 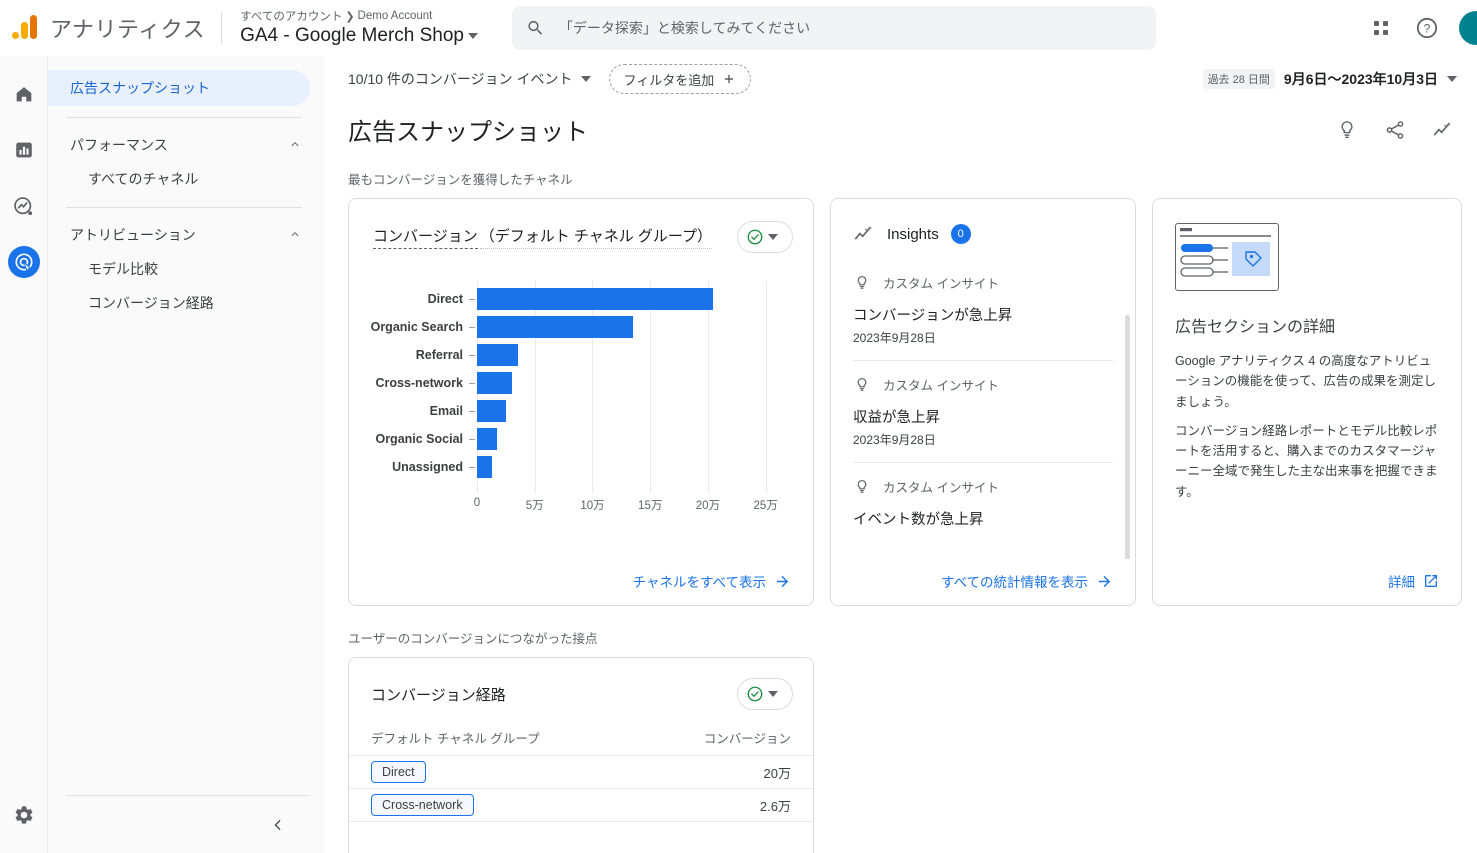 I want to click on channel-chip: Cross-network, so click(x=422, y=805).